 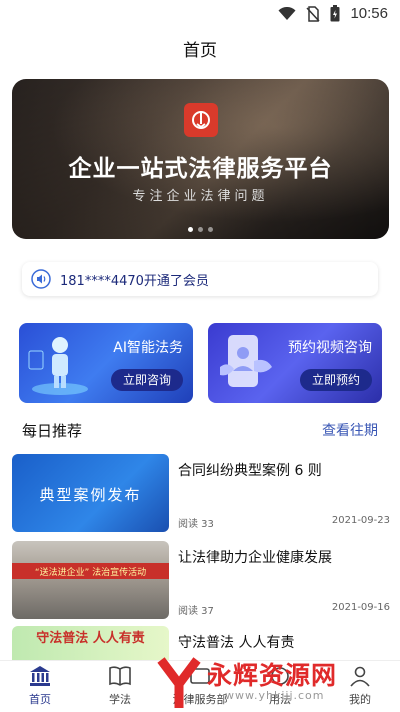 I want to click on tab-label: 首页, so click(x=40, y=699).